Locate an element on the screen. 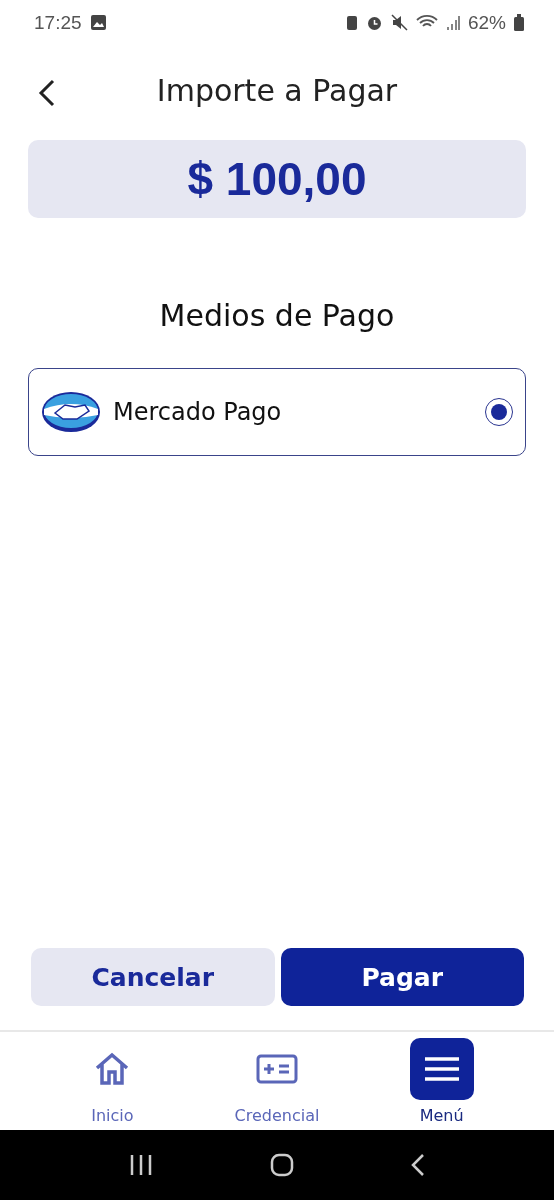 This screenshot has width=554, height=1200. payment-option: Mercado Pago is located at coordinates (277, 412).